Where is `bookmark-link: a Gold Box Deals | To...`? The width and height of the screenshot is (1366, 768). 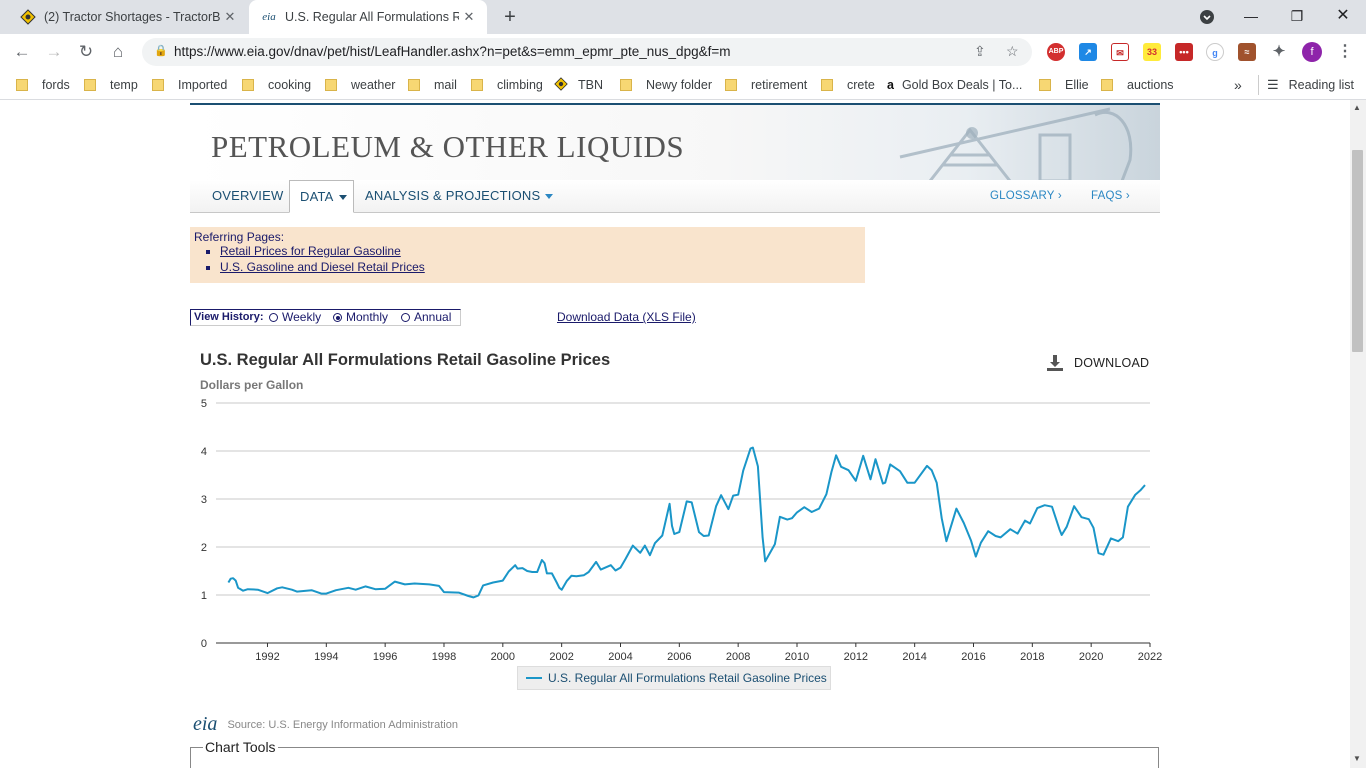
bookmark-link: a Gold Box Deals | To... is located at coordinates (954, 85).